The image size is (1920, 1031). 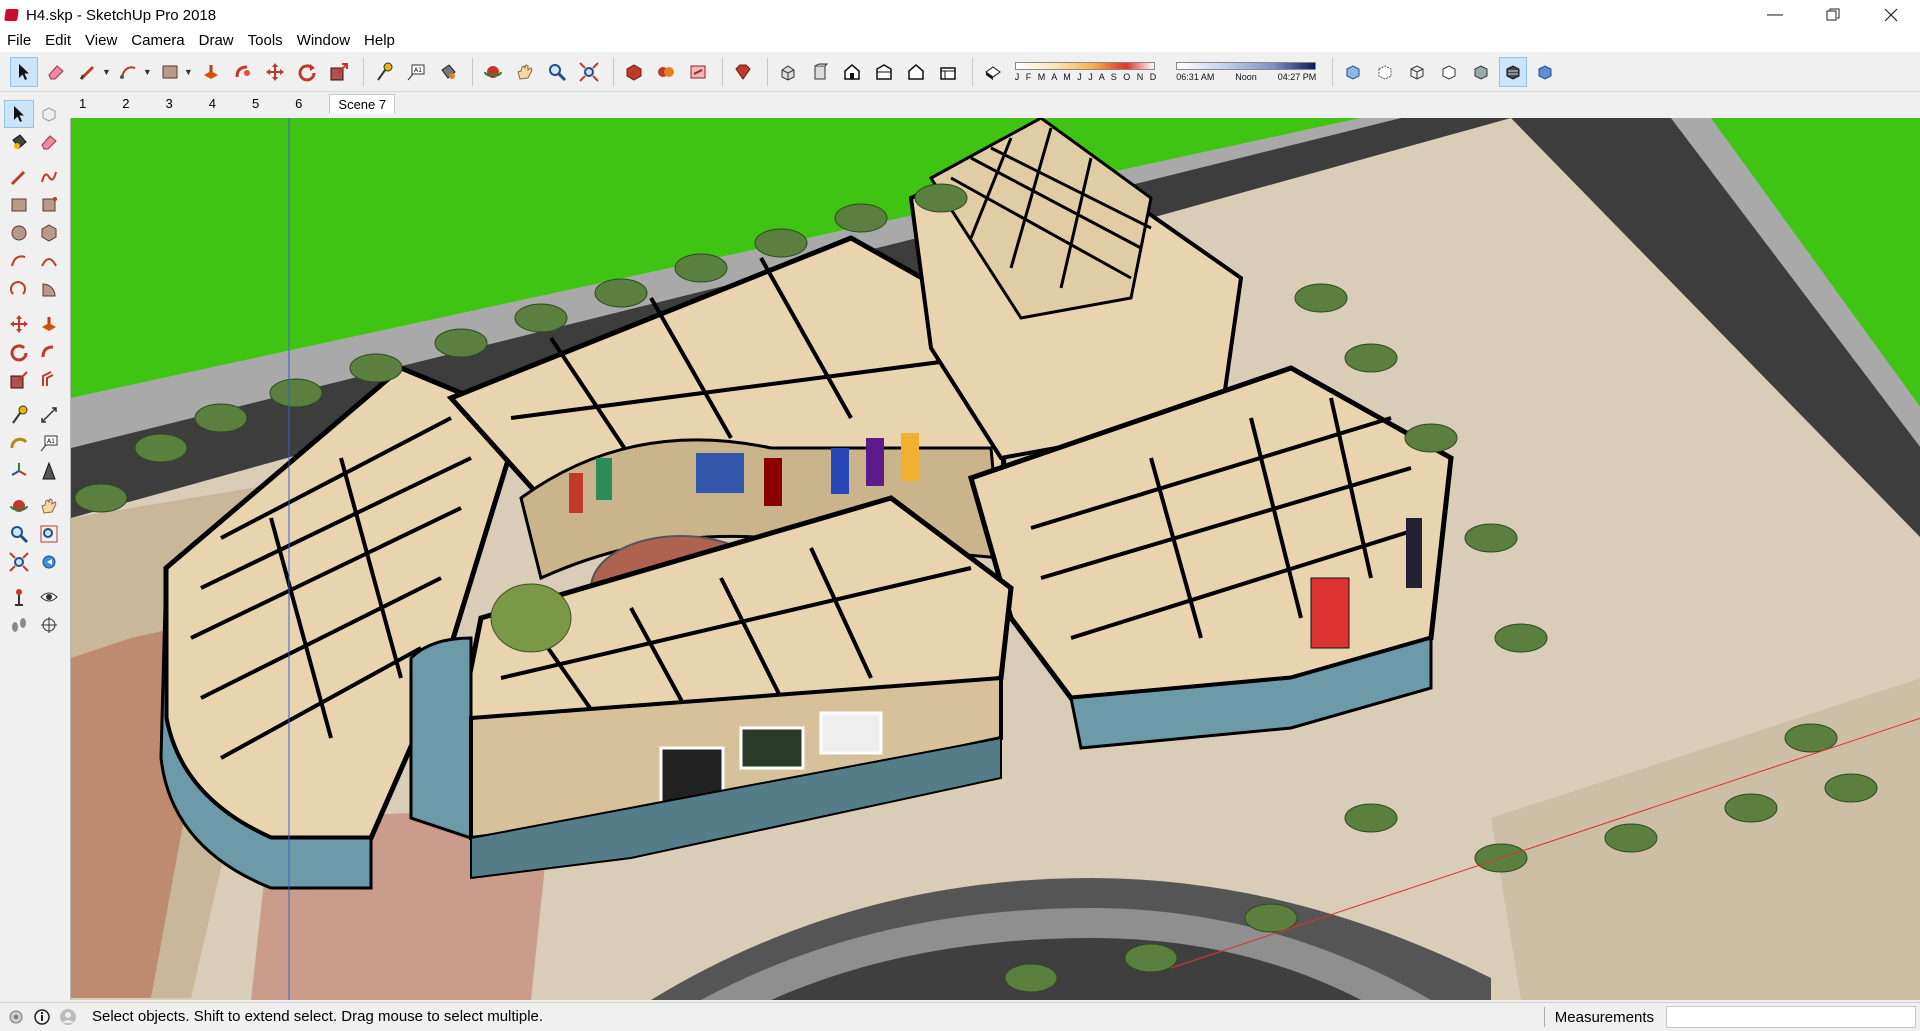 I want to click on zoom-window-button, so click(x=49, y=534).